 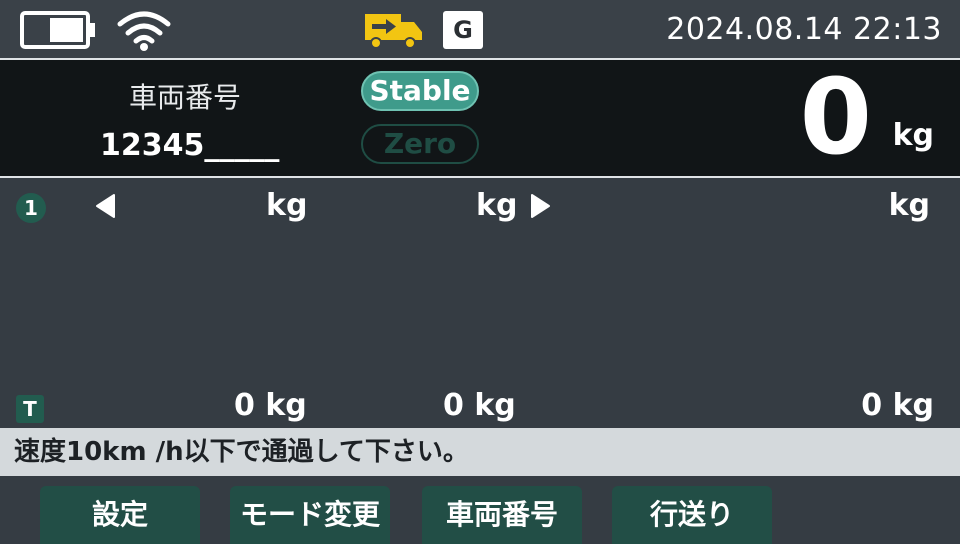 What do you see at coordinates (909, 205) in the screenshot?
I see `axle-unit-right: kg` at bounding box center [909, 205].